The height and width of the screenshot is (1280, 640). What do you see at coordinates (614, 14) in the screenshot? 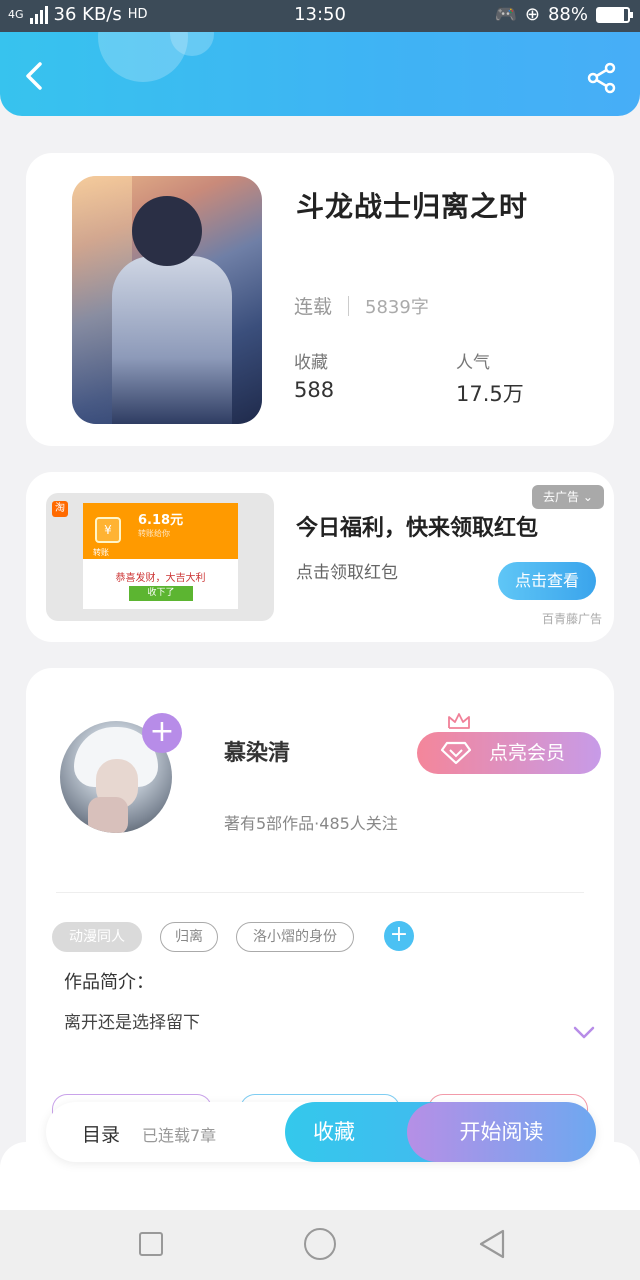
I see `battery-icon` at bounding box center [614, 14].